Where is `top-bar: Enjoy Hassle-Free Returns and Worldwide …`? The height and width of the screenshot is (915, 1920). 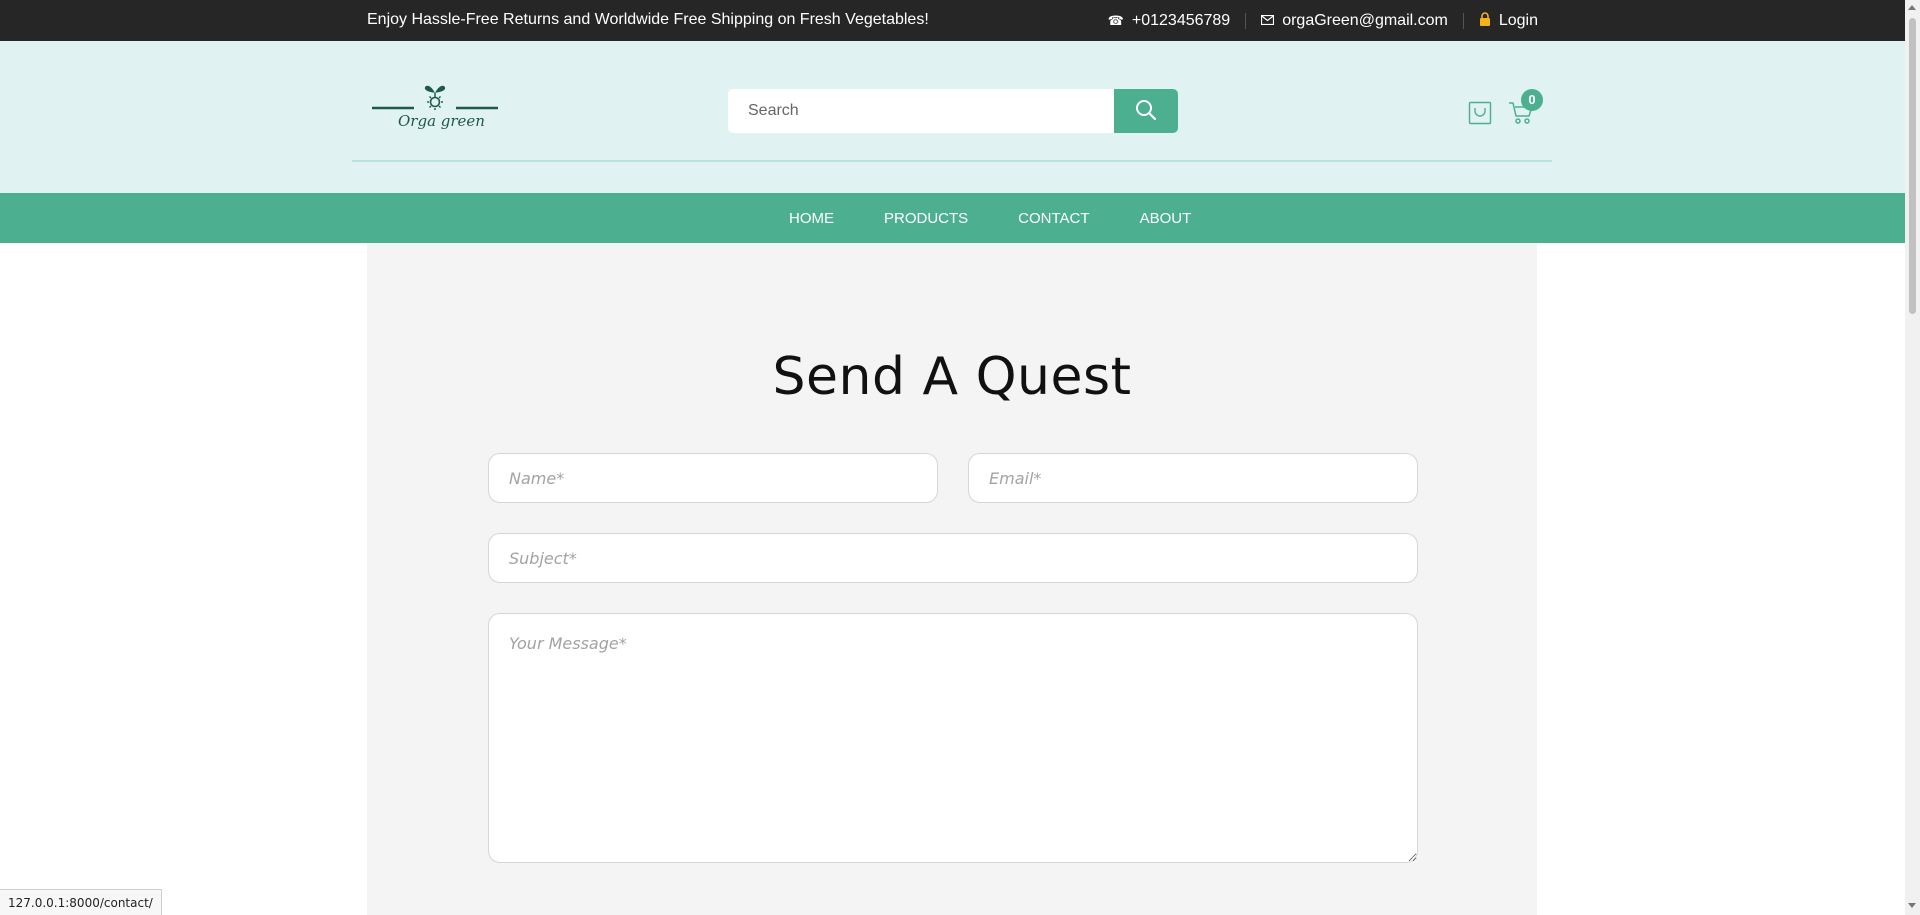 top-bar: Enjoy Hassle-Free Returns and Worldwide … is located at coordinates (952, 20).